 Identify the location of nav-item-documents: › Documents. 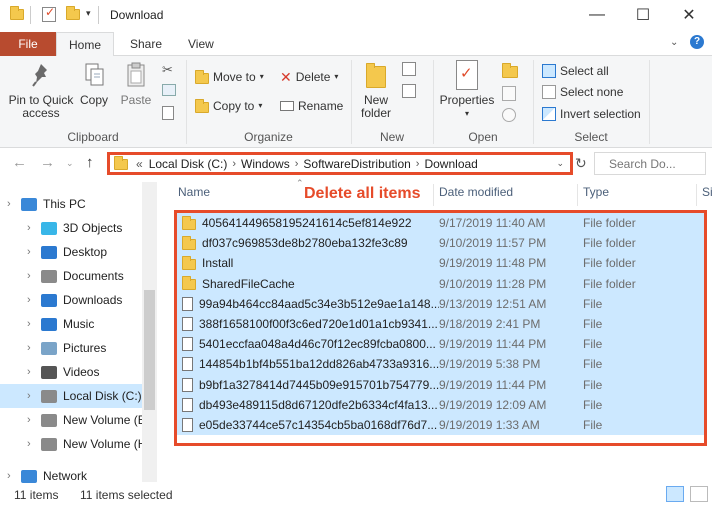
(71, 276).